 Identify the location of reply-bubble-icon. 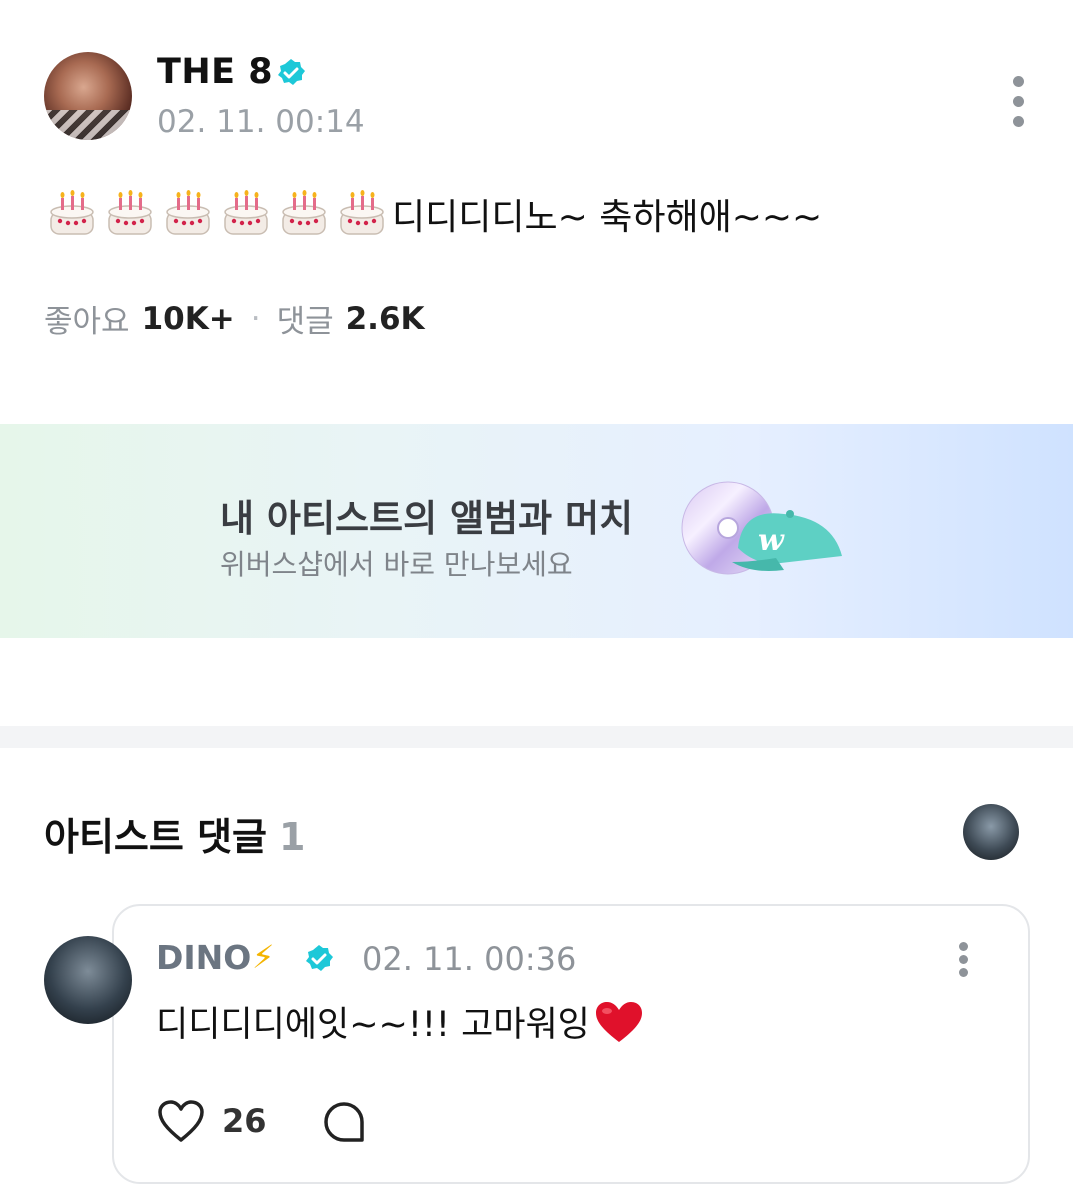
(344, 1122).